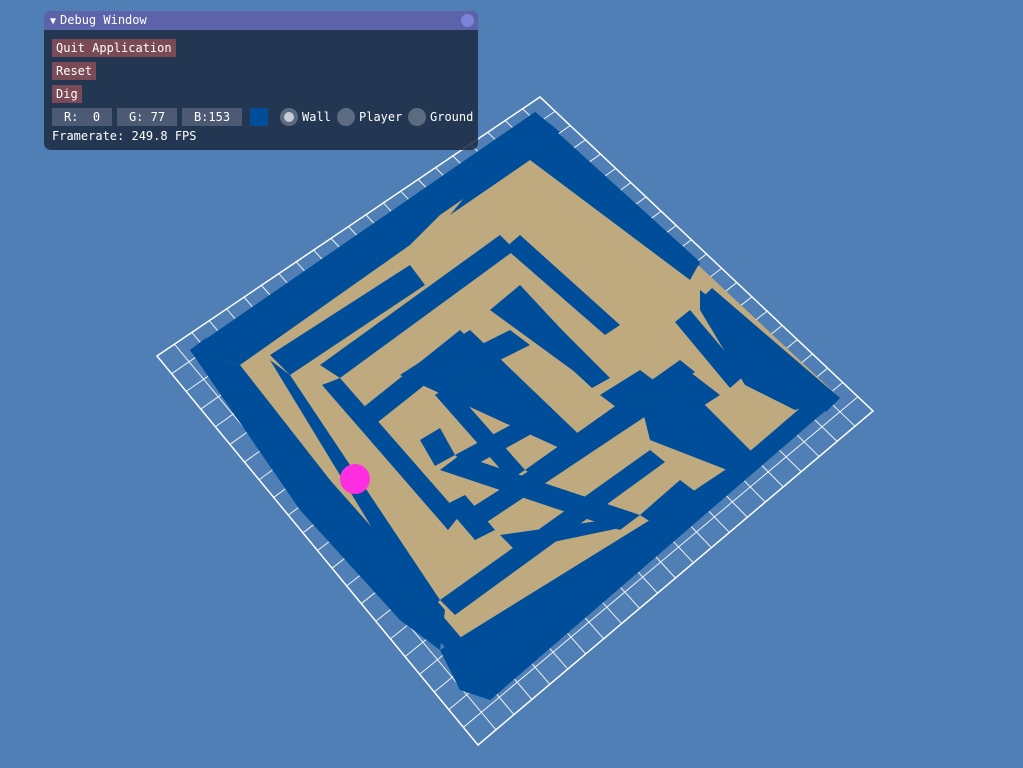  Describe the element at coordinates (147, 117) in the screenshot. I see `green-value-field: G: 77` at that location.